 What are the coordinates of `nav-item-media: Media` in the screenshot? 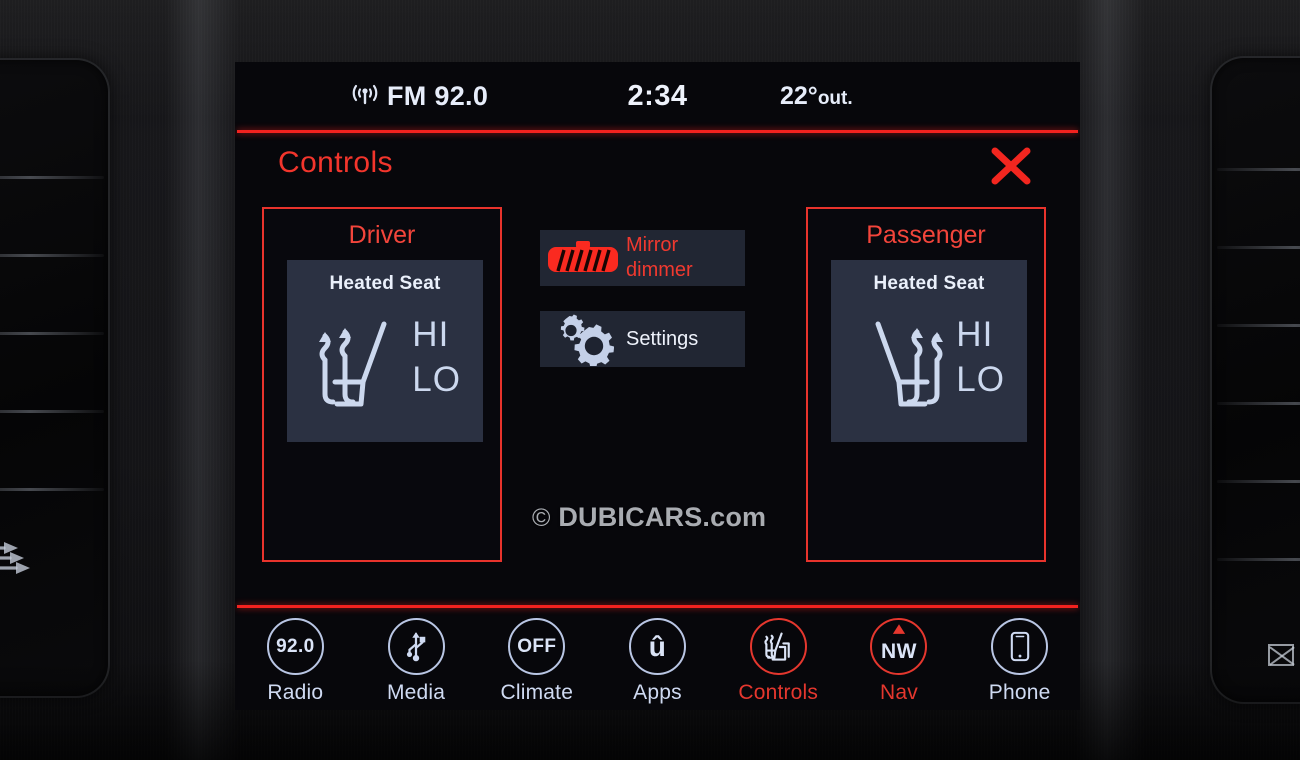 It's located at (416, 660).